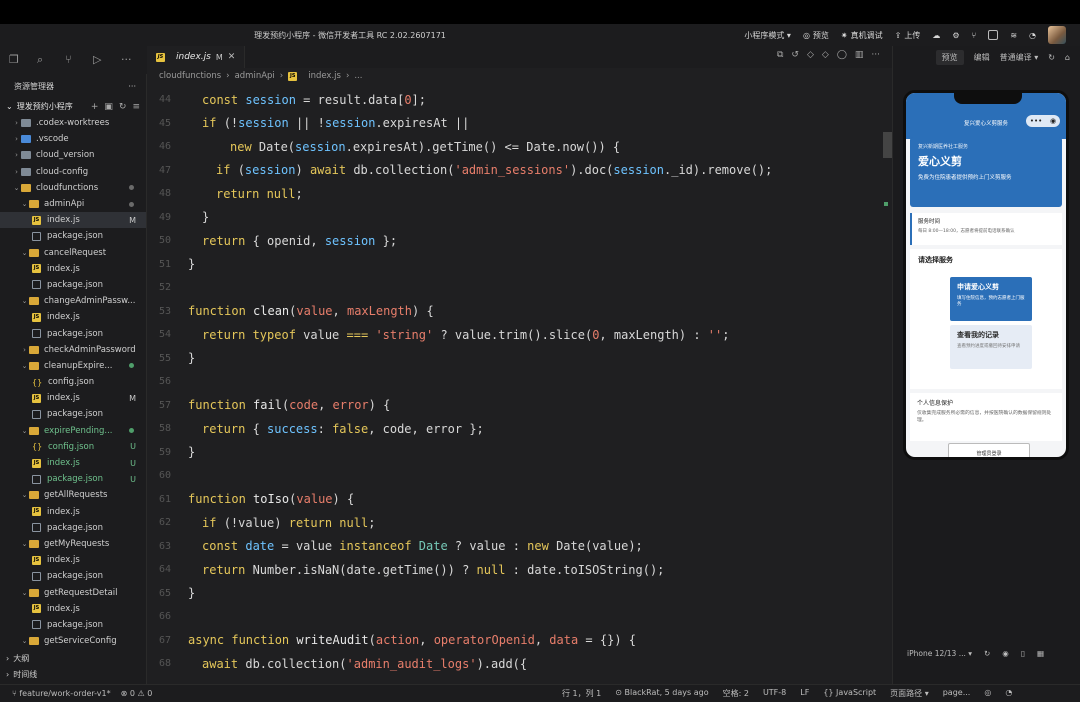 This screenshot has width=1080, height=702. Describe the element at coordinates (73, 155) in the screenshot. I see `tree-item: › cloud_version` at that location.